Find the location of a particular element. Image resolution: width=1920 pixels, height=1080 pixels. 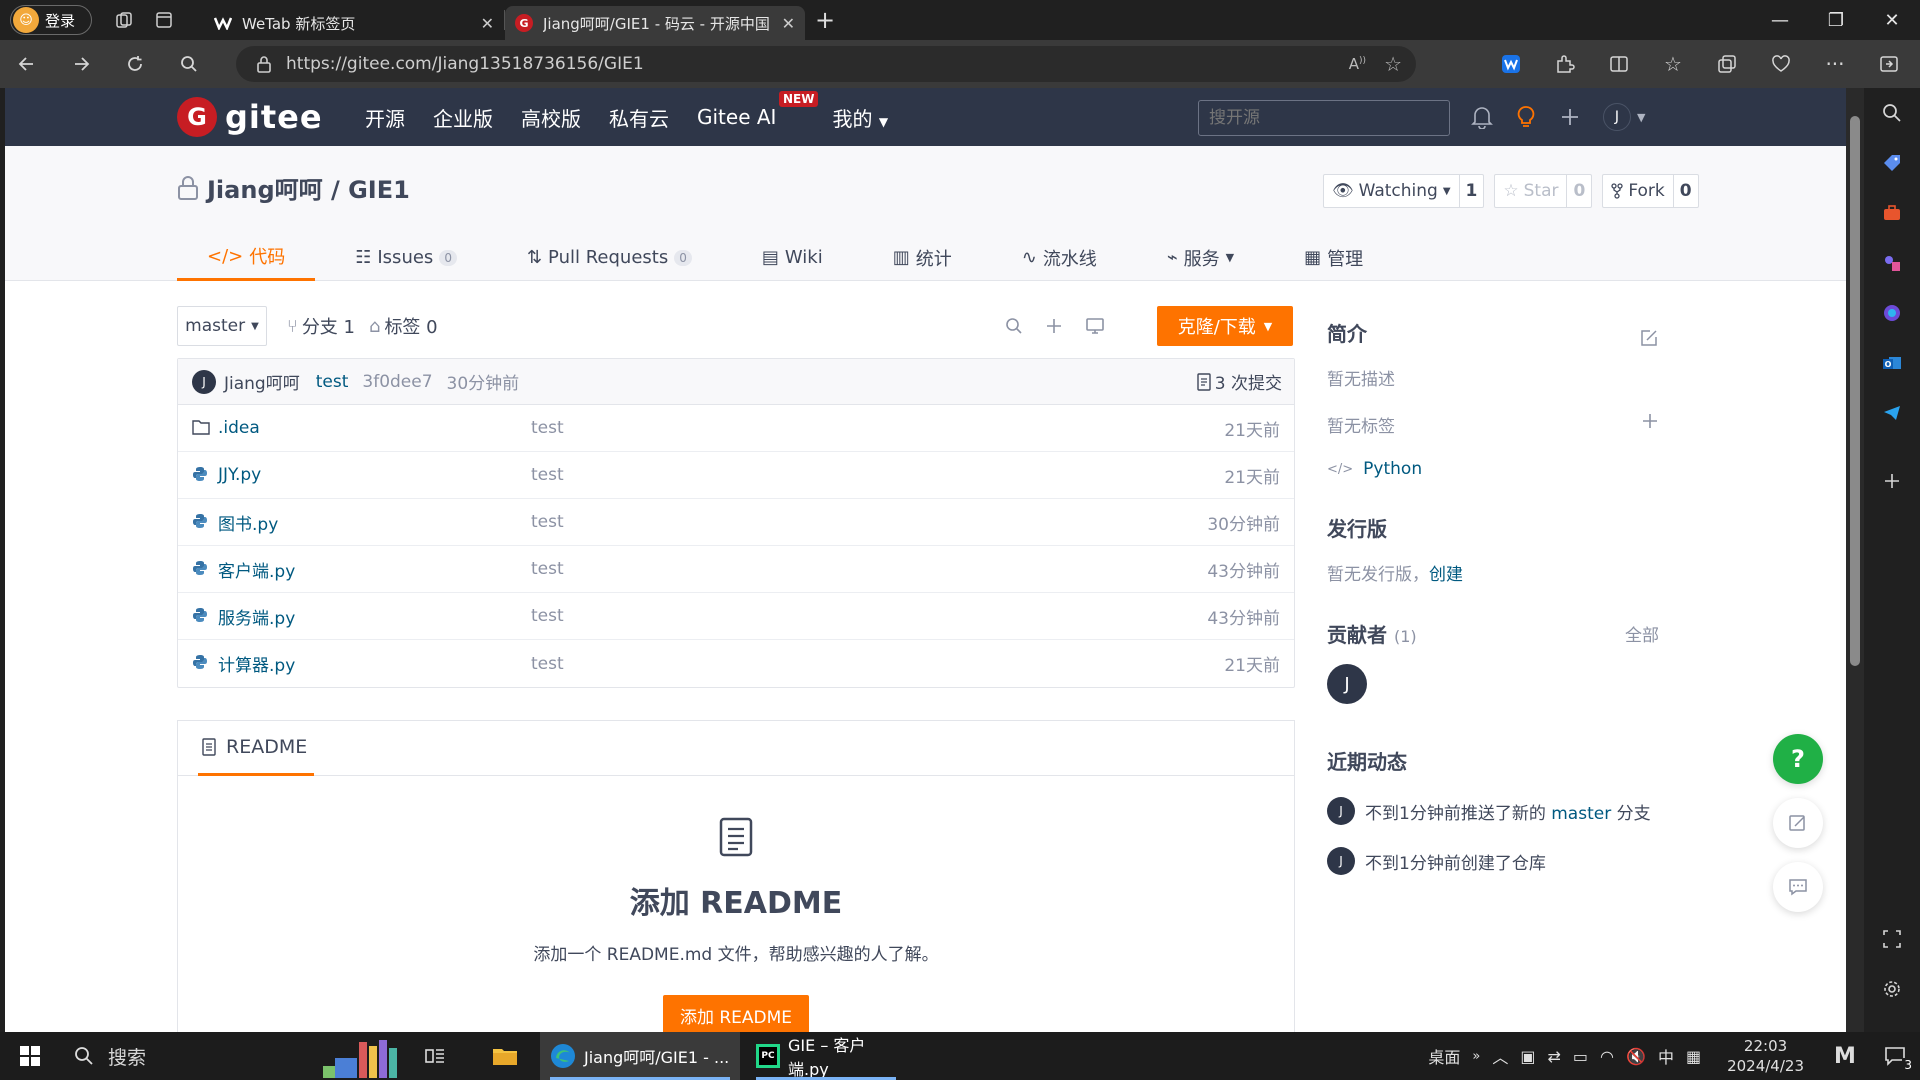

file-name: 计算器.py is located at coordinates (256, 663).